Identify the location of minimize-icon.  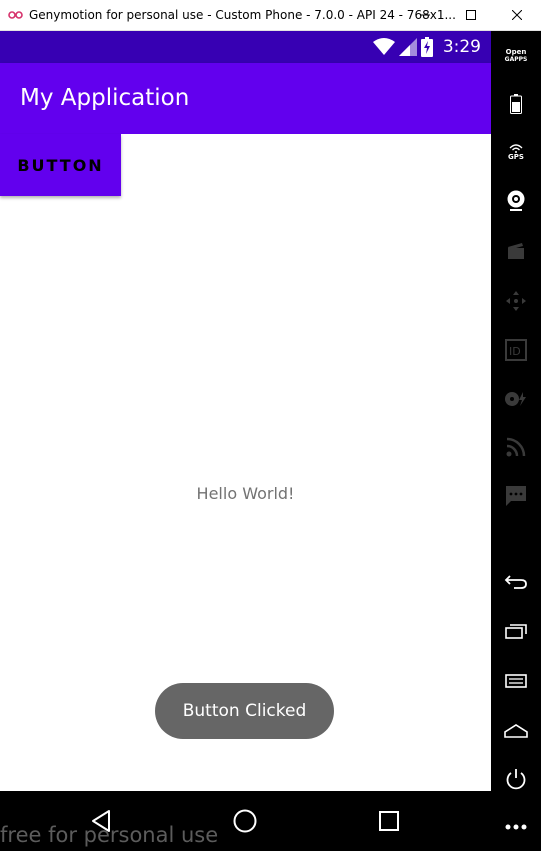
(425, 15).